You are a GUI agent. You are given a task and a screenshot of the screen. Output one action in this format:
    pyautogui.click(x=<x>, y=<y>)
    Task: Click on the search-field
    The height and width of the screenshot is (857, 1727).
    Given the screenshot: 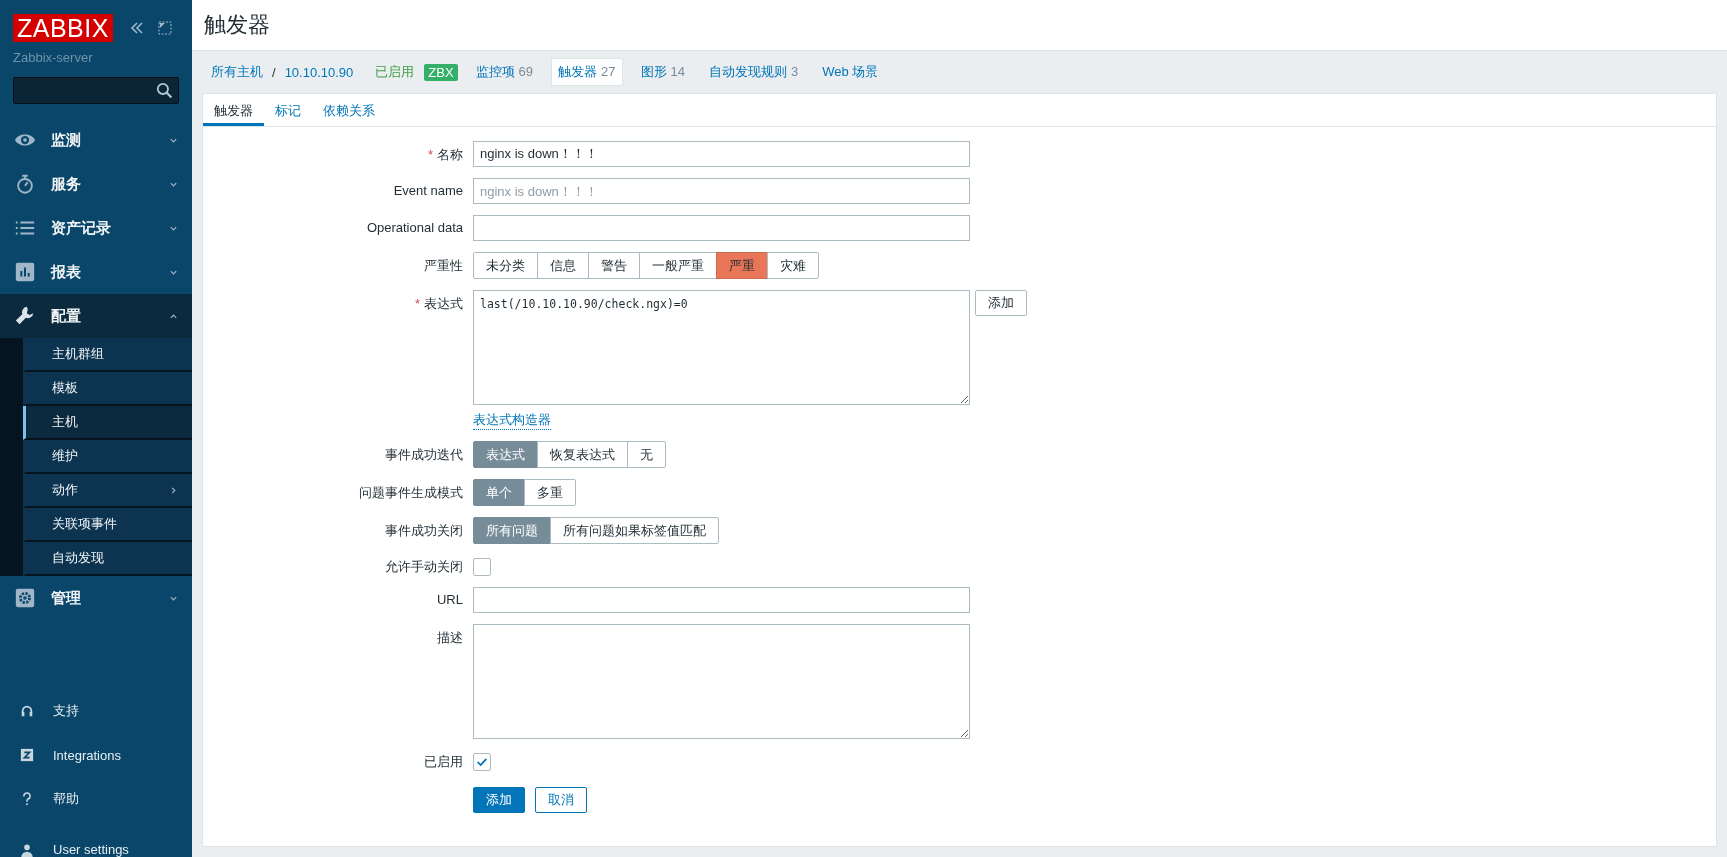 What is the action you would take?
    pyautogui.click(x=96, y=90)
    